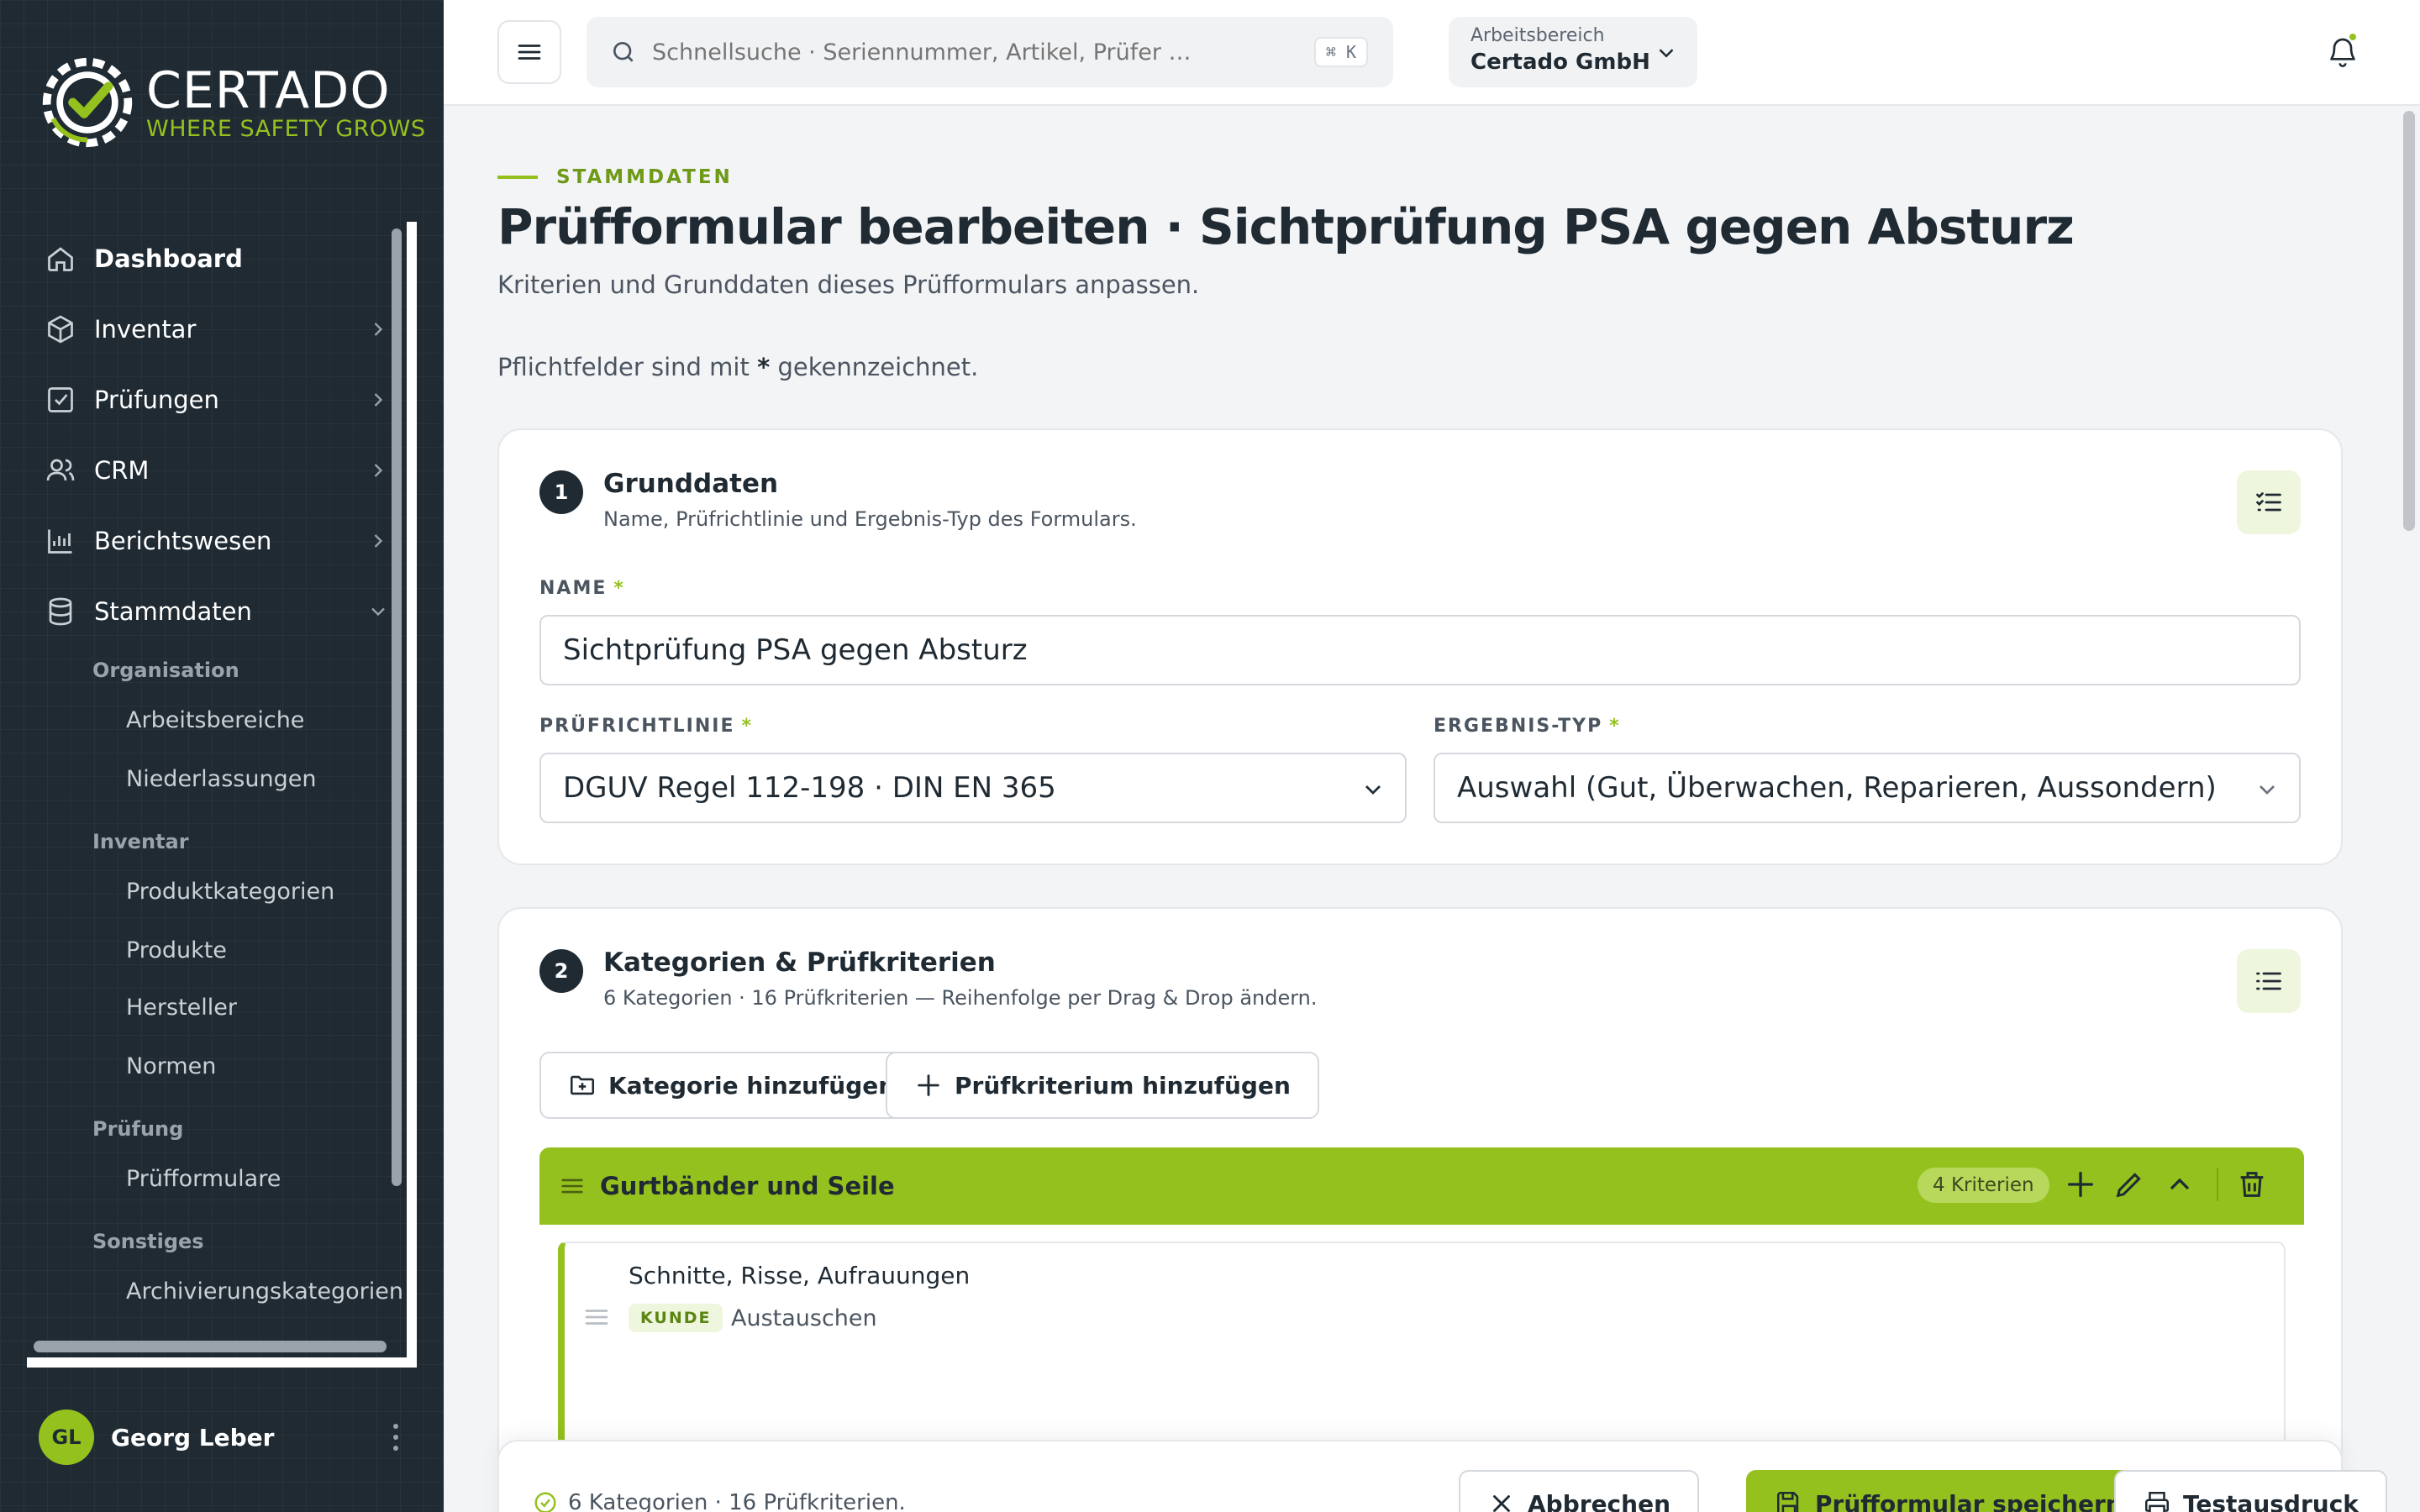 Image resolution: width=2420 pixels, height=1512 pixels. I want to click on eyebrow-label: STAMMDATEN, so click(644, 177).